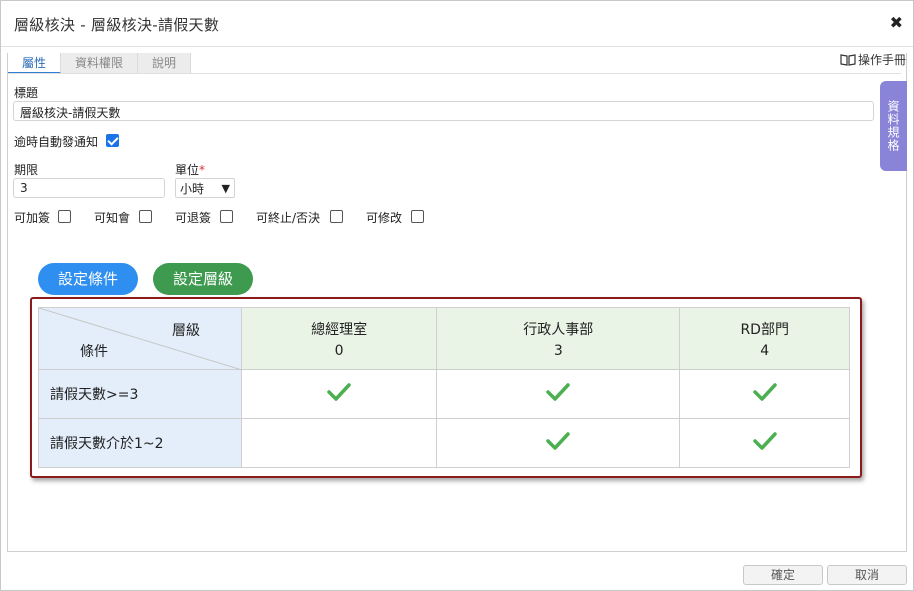 This screenshot has width=914, height=591. What do you see at coordinates (896, 22) in the screenshot?
I see `close-icon: ✖` at bounding box center [896, 22].